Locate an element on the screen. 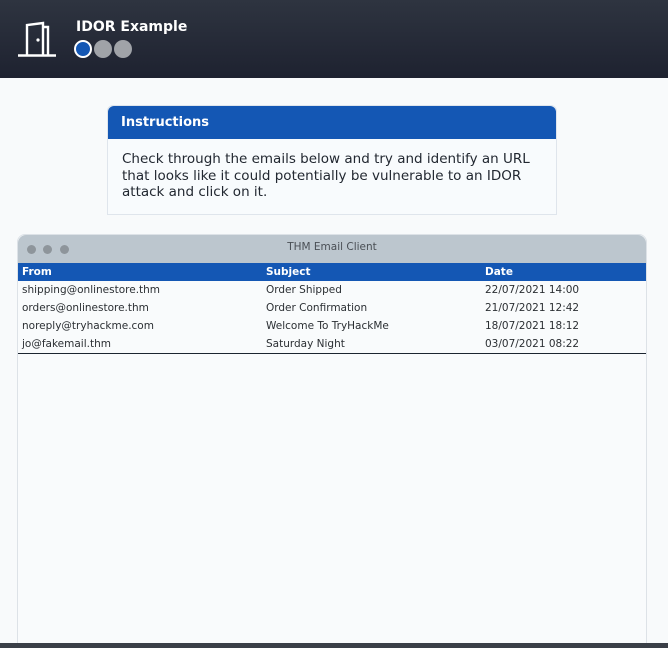 This screenshot has width=668, height=648. email-table-header: From Subject Date is located at coordinates (332, 272).